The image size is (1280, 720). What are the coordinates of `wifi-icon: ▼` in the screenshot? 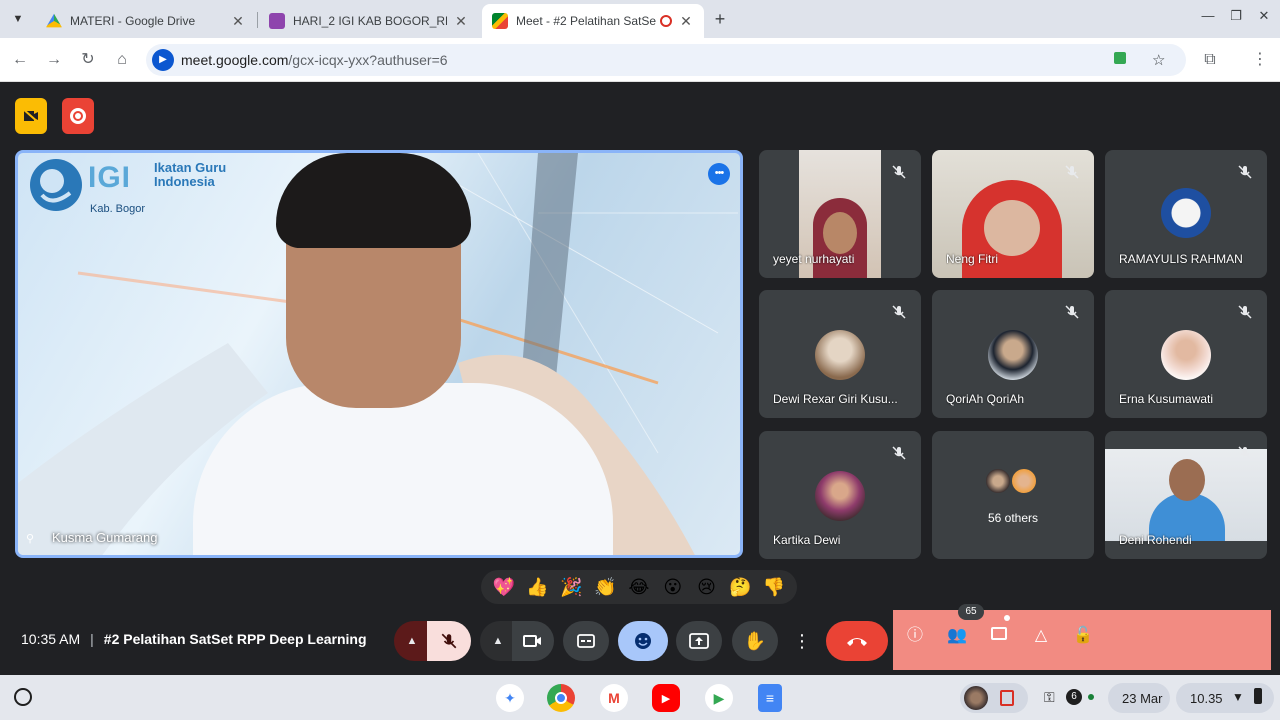 It's located at (1238, 697).